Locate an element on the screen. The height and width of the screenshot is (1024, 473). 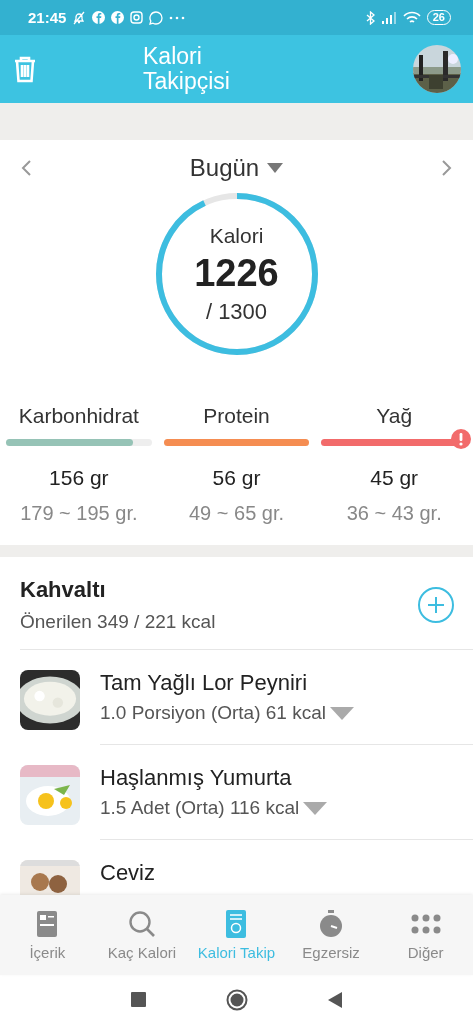
notebook-apple-icon is located at coordinates (236, 923).